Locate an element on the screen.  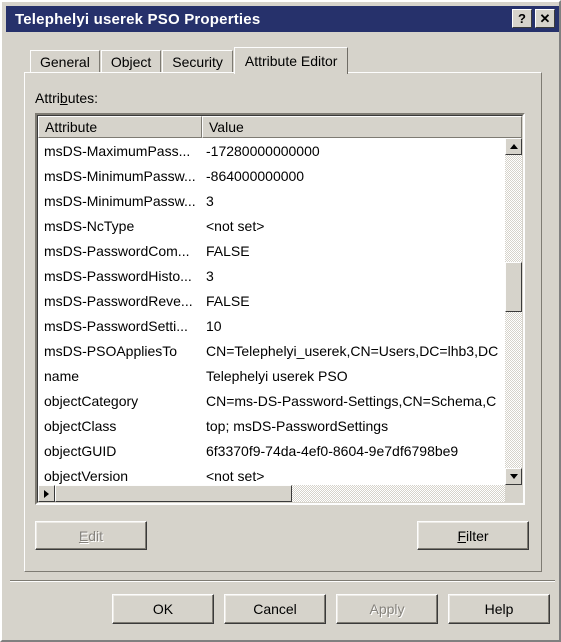
vertical-scrollbar is located at coordinates (513, 311).